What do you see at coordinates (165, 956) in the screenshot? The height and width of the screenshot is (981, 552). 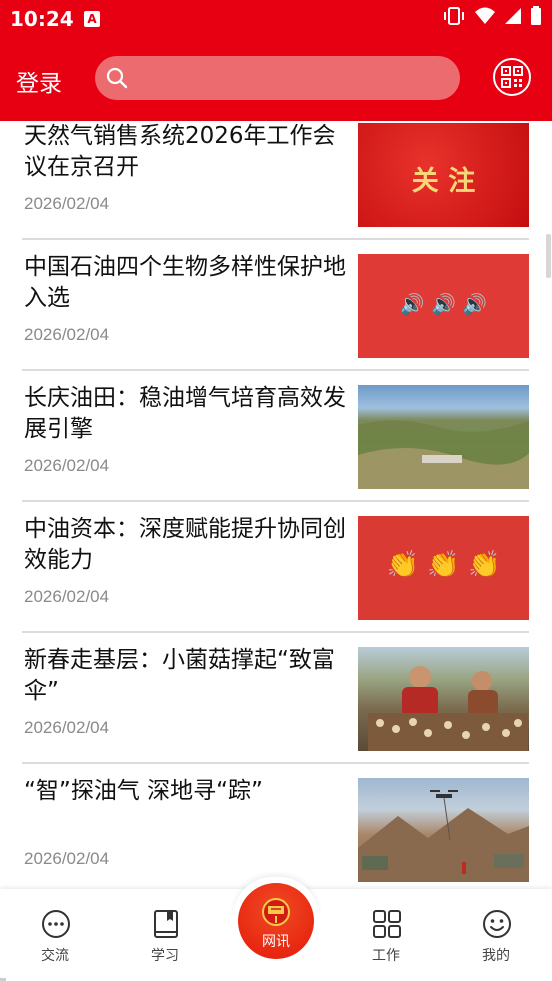 I see `tab-label: 学习` at bounding box center [165, 956].